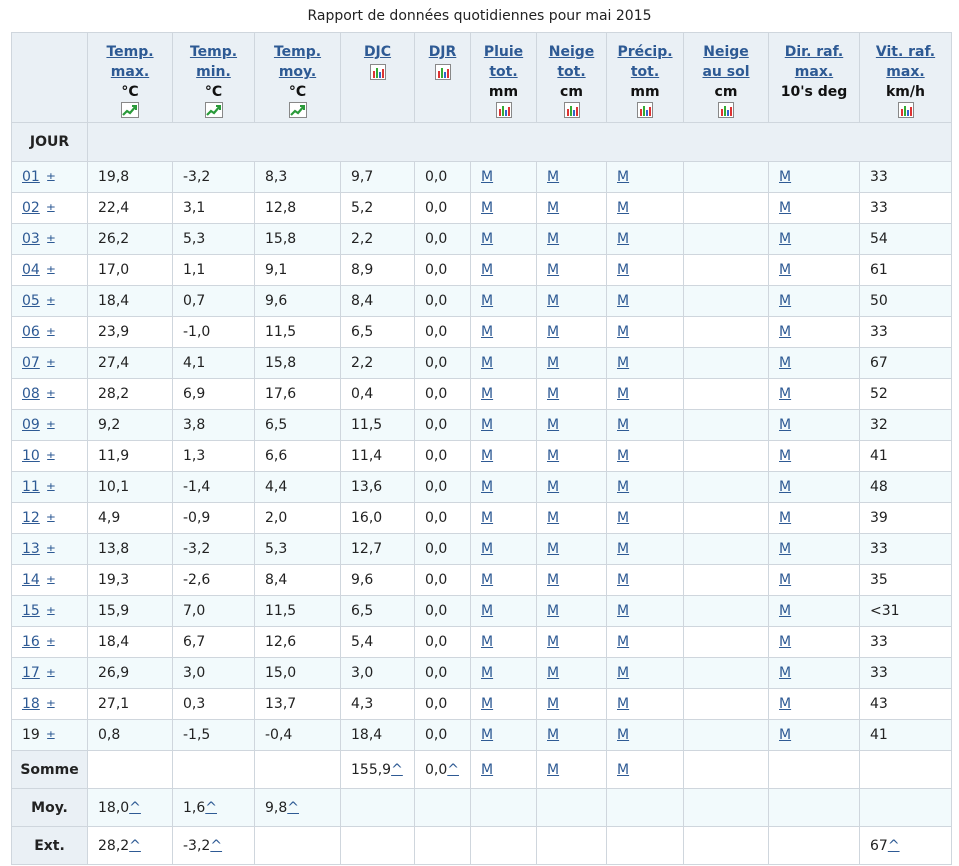 This screenshot has height=866, width=959. What do you see at coordinates (31, 642) in the screenshot?
I see `day-link: 16` at bounding box center [31, 642].